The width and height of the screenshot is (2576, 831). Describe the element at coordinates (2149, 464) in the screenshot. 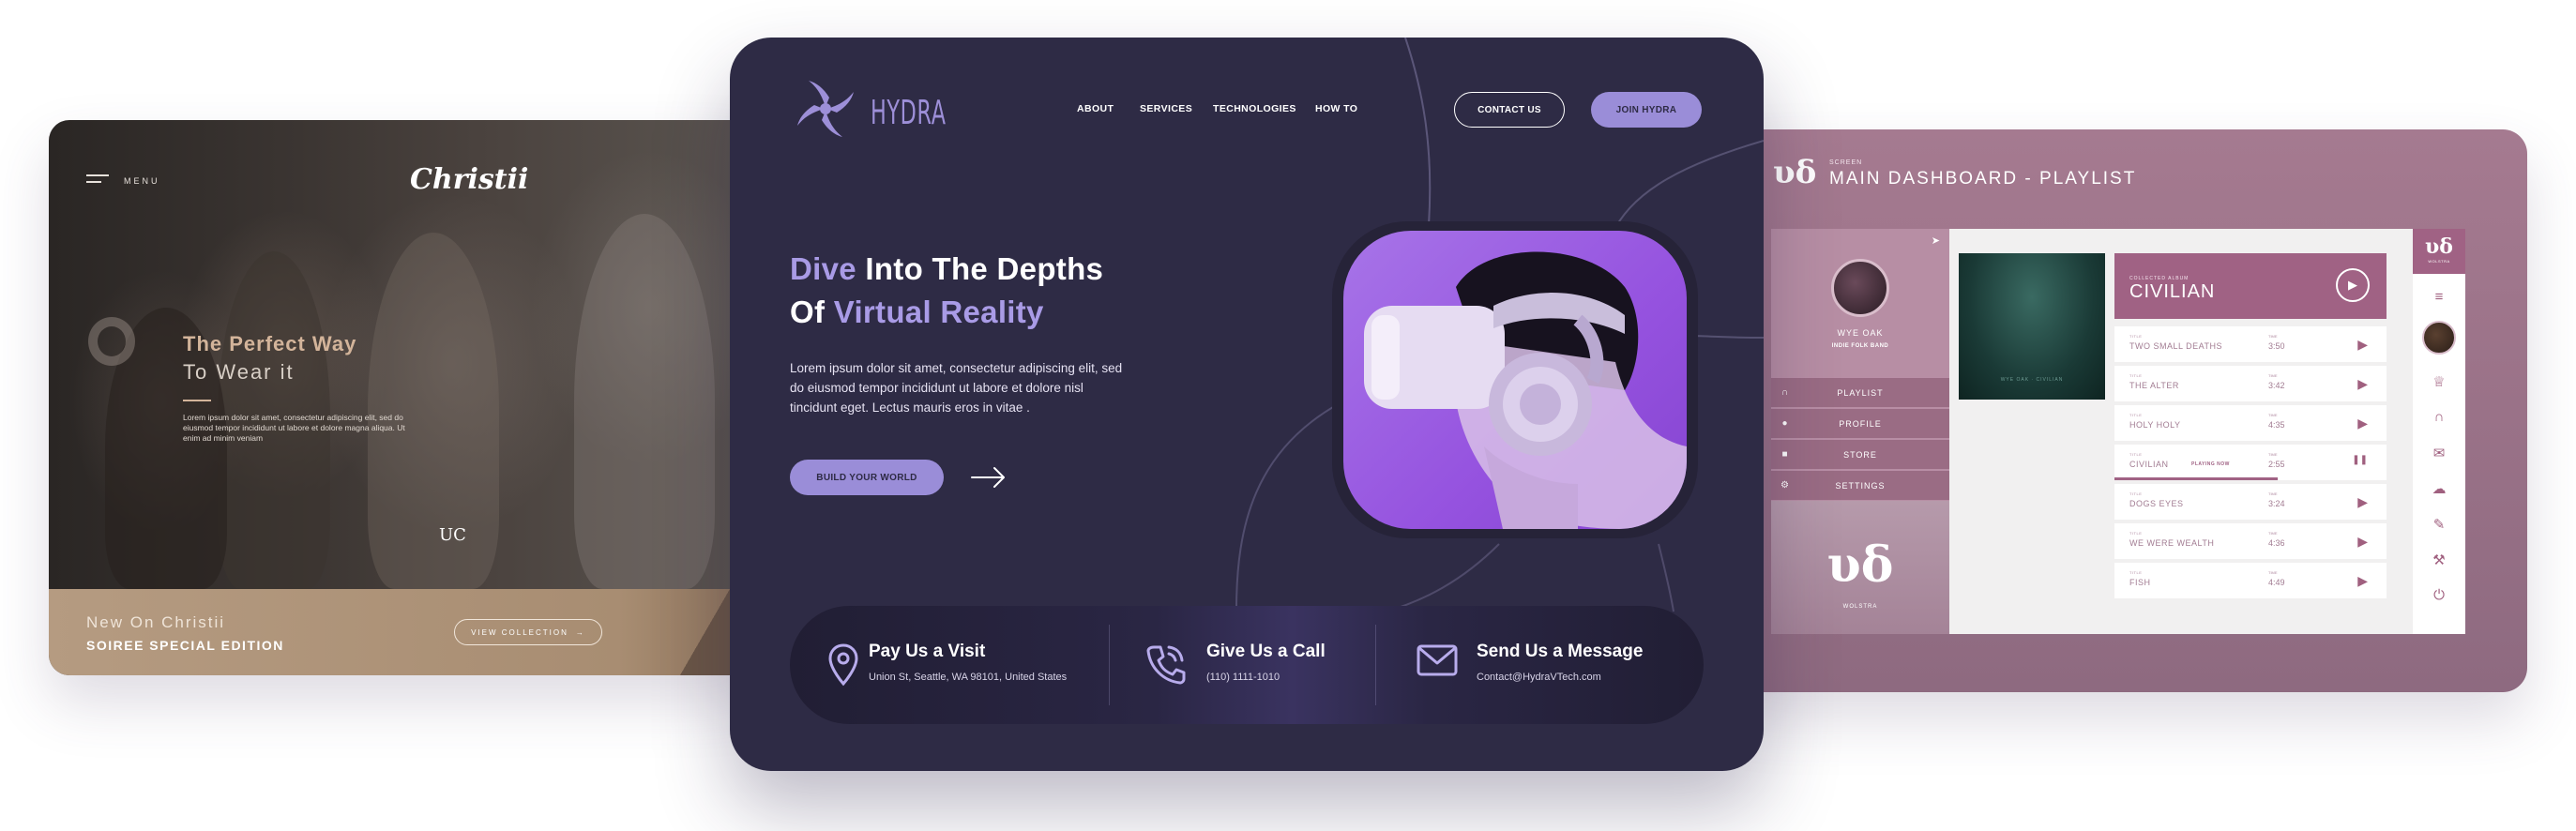

I see `track-title: CIVILIAN` at that location.